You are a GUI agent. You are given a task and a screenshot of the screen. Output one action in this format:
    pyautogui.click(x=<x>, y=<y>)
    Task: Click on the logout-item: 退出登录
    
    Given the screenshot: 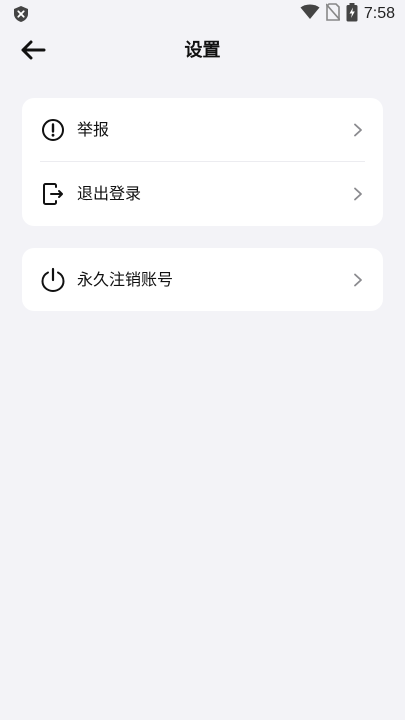 What is the action you would take?
    pyautogui.click(x=202, y=193)
    